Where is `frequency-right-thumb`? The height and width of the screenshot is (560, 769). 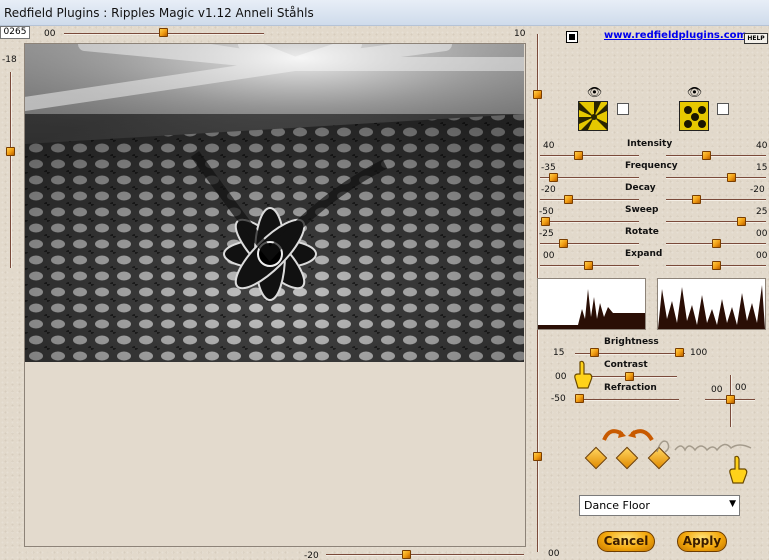
frequency-right-thumb is located at coordinates (731, 177).